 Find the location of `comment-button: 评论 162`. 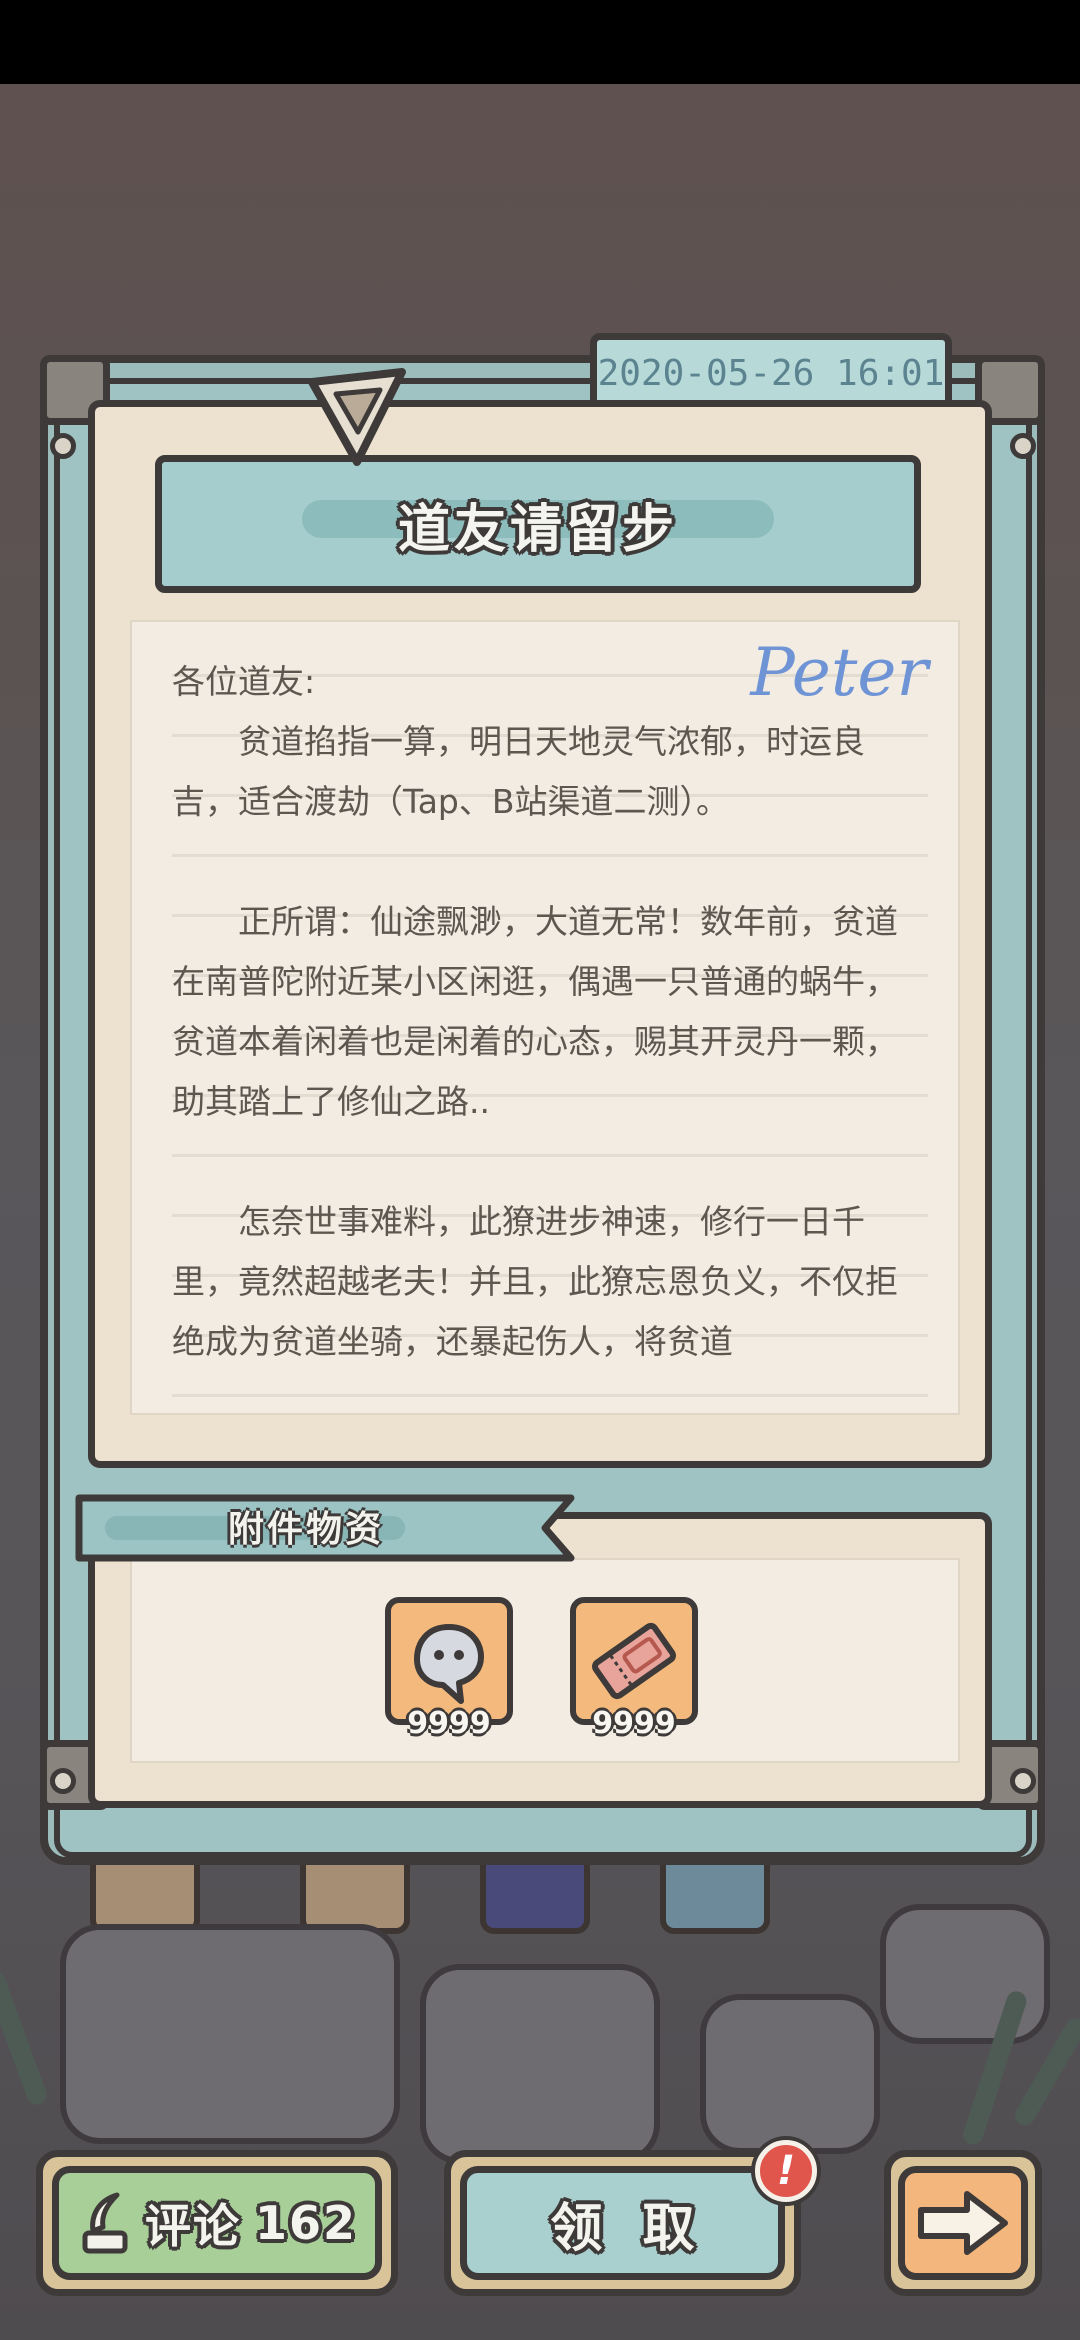

comment-button: 评论 162 is located at coordinates (217, 2223).